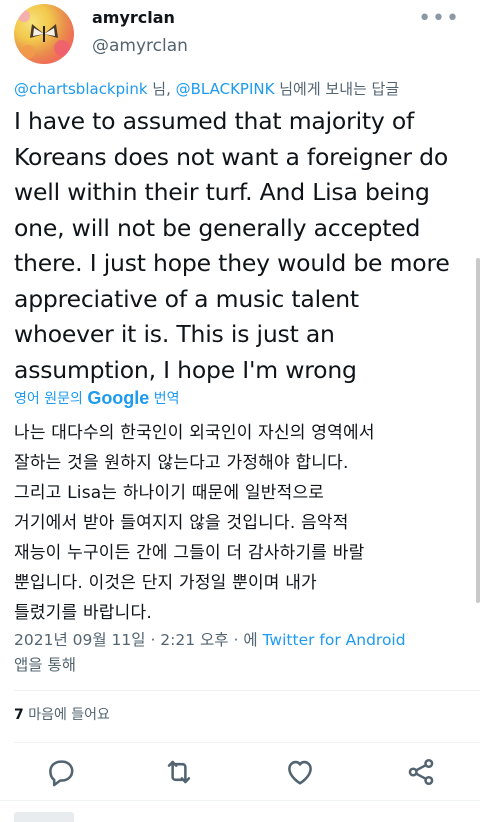 The height and width of the screenshot is (822, 480). I want to click on mention-link: @chartsblackpink, so click(81, 89).